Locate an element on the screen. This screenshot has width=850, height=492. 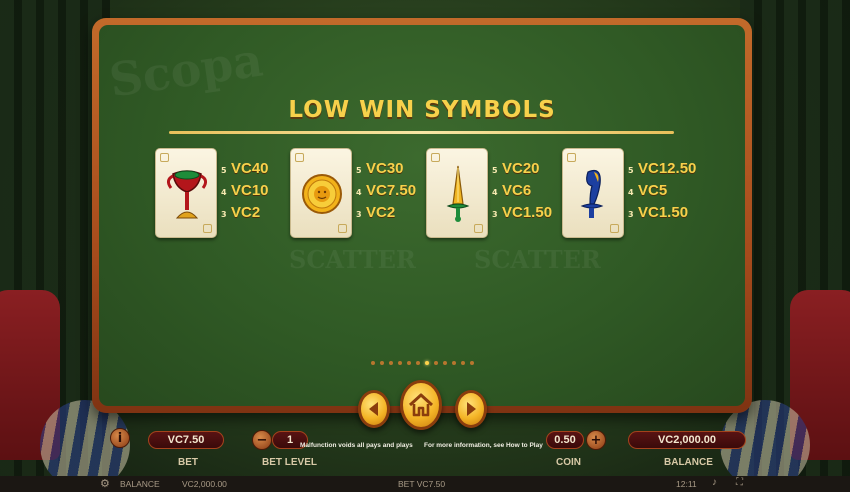
payout-value: VC30 is located at coordinates (385, 168).